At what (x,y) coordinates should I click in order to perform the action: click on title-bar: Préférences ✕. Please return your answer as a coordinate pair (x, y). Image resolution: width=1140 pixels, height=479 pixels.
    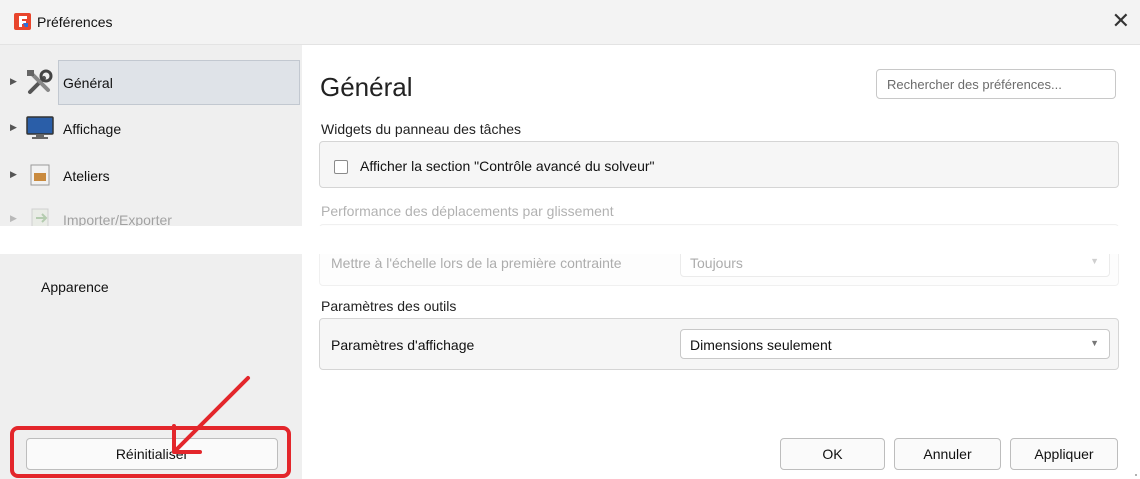
    Looking at the image, I should click on (570, 22).